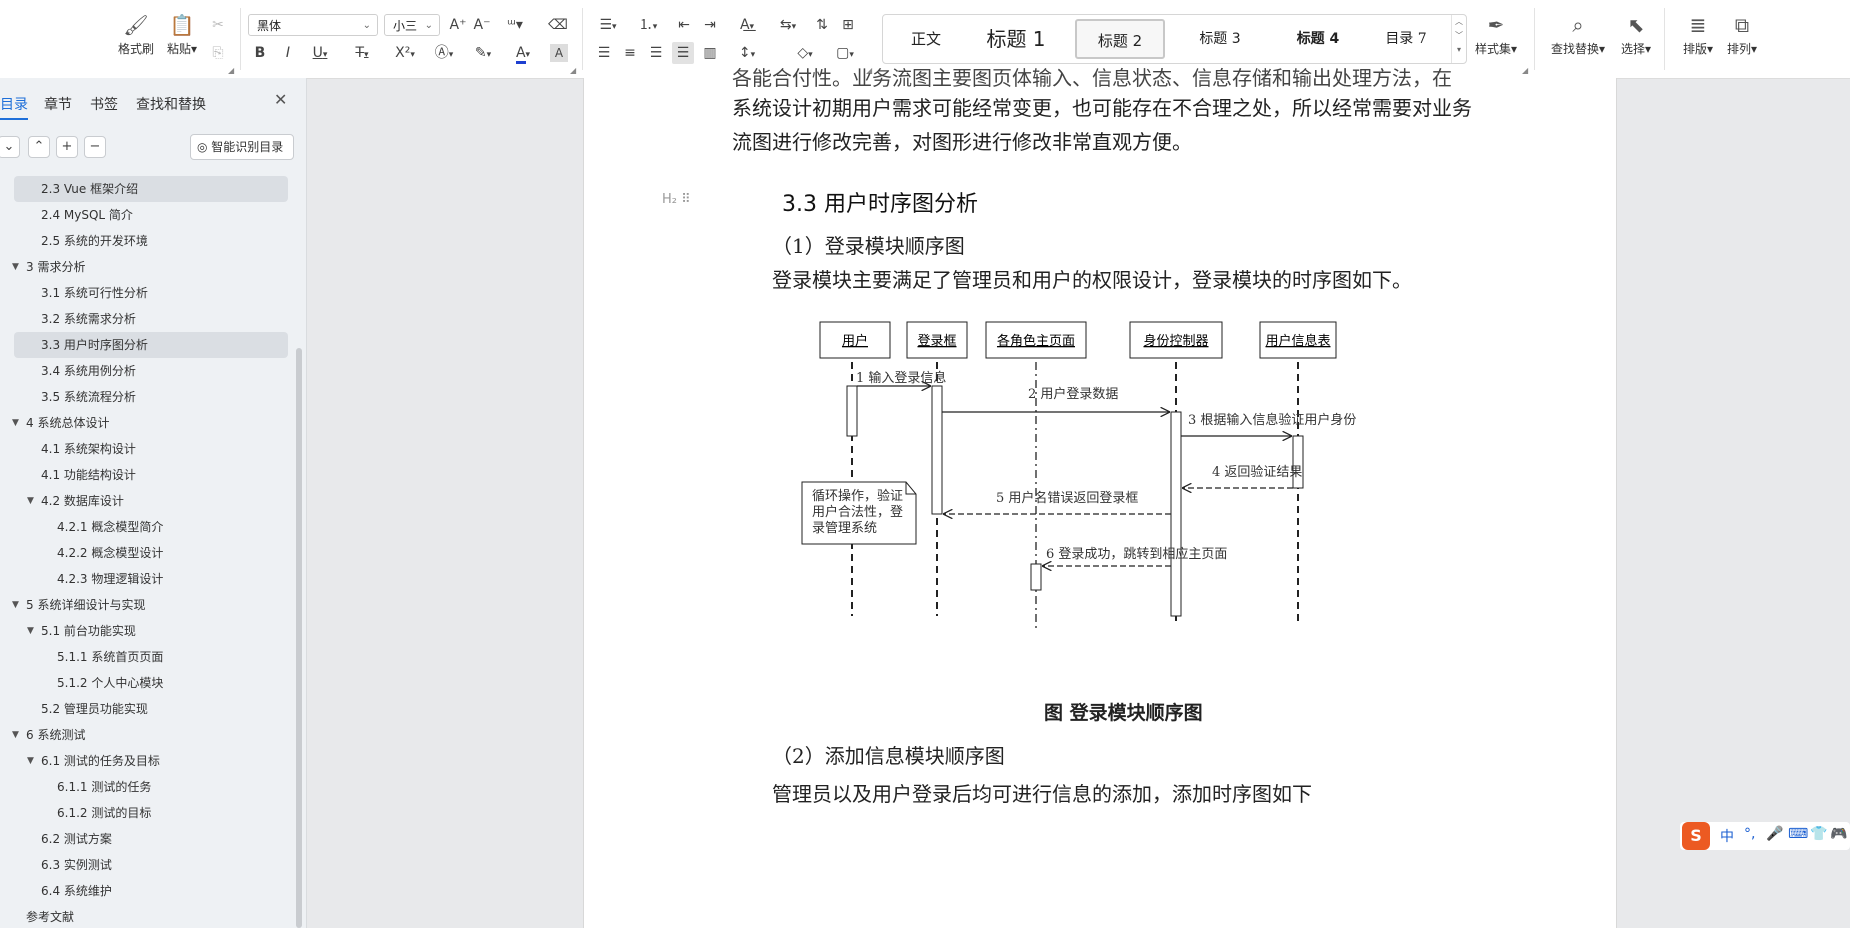 This screenshot has width=1850, height=928. I want to click on align-left-icon: ☰, so click(604, 53).